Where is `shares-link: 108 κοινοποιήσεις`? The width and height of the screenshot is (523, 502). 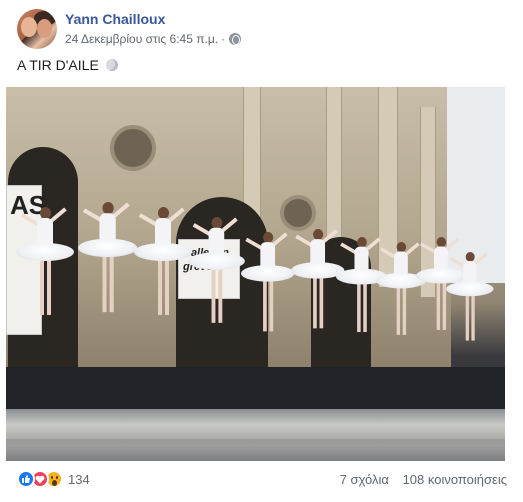
shares-link: 108 κοινοποιήσεις is located at coordinates (455, 479).